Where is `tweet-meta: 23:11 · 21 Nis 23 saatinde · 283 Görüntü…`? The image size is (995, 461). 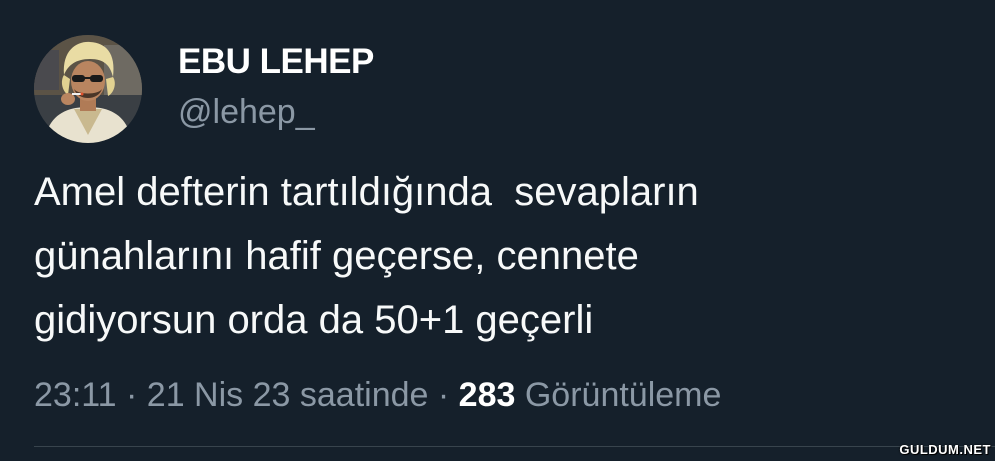
tweet-meta: 23:11 · 21 Nis 23 saatinde · 283 Görüntü… is located at coordinates (377, 395).